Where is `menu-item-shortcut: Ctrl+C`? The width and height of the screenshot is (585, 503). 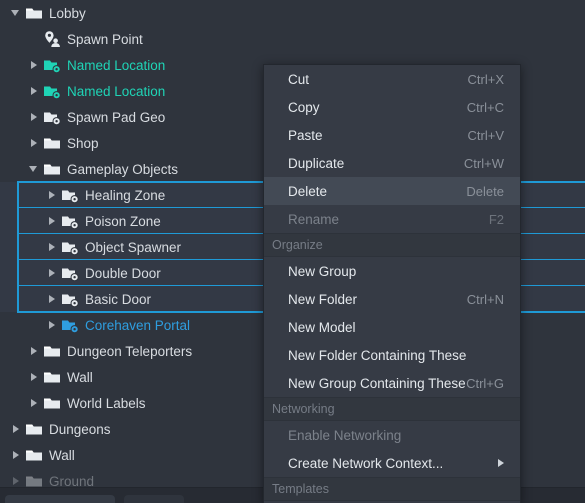 menu-item-shortcut: Ctrl+C is located at coordinates (485, 107).